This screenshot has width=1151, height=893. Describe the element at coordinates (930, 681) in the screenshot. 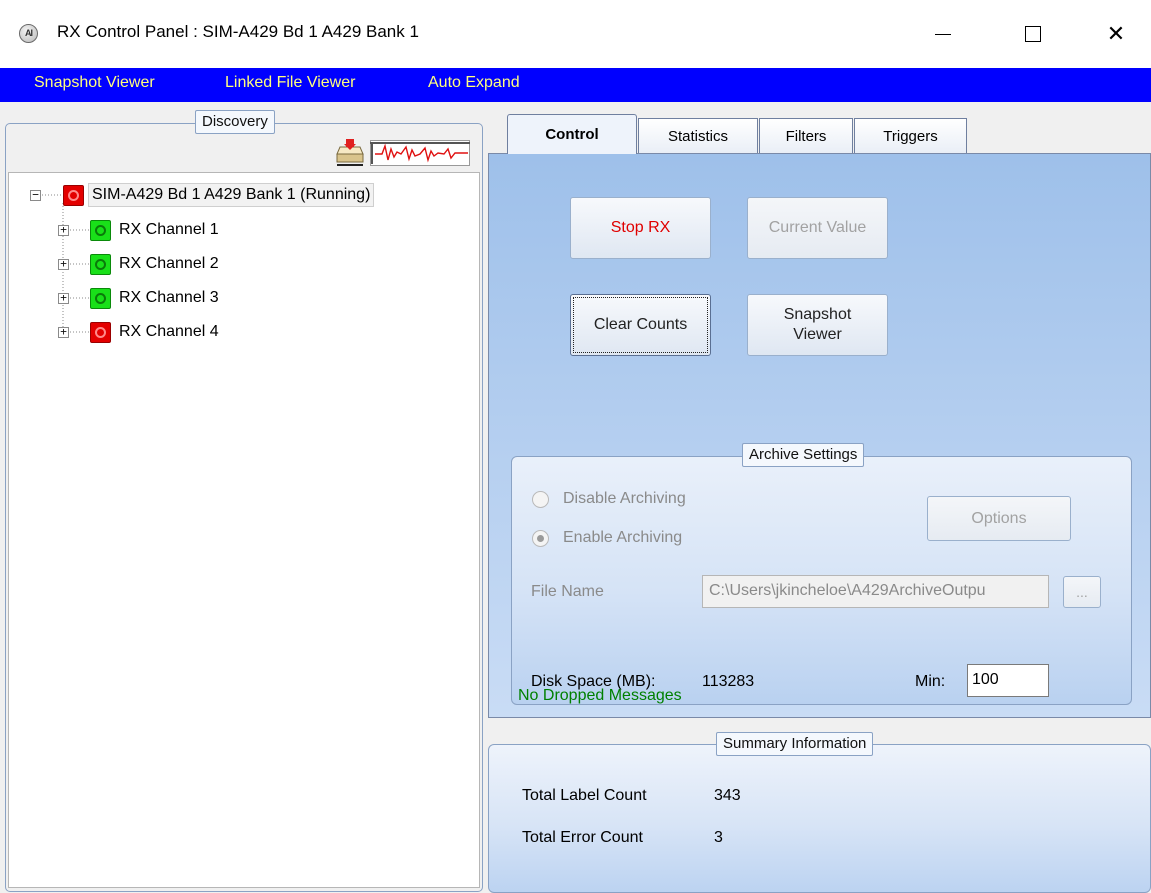

I see `min-label: Min:` at that location.